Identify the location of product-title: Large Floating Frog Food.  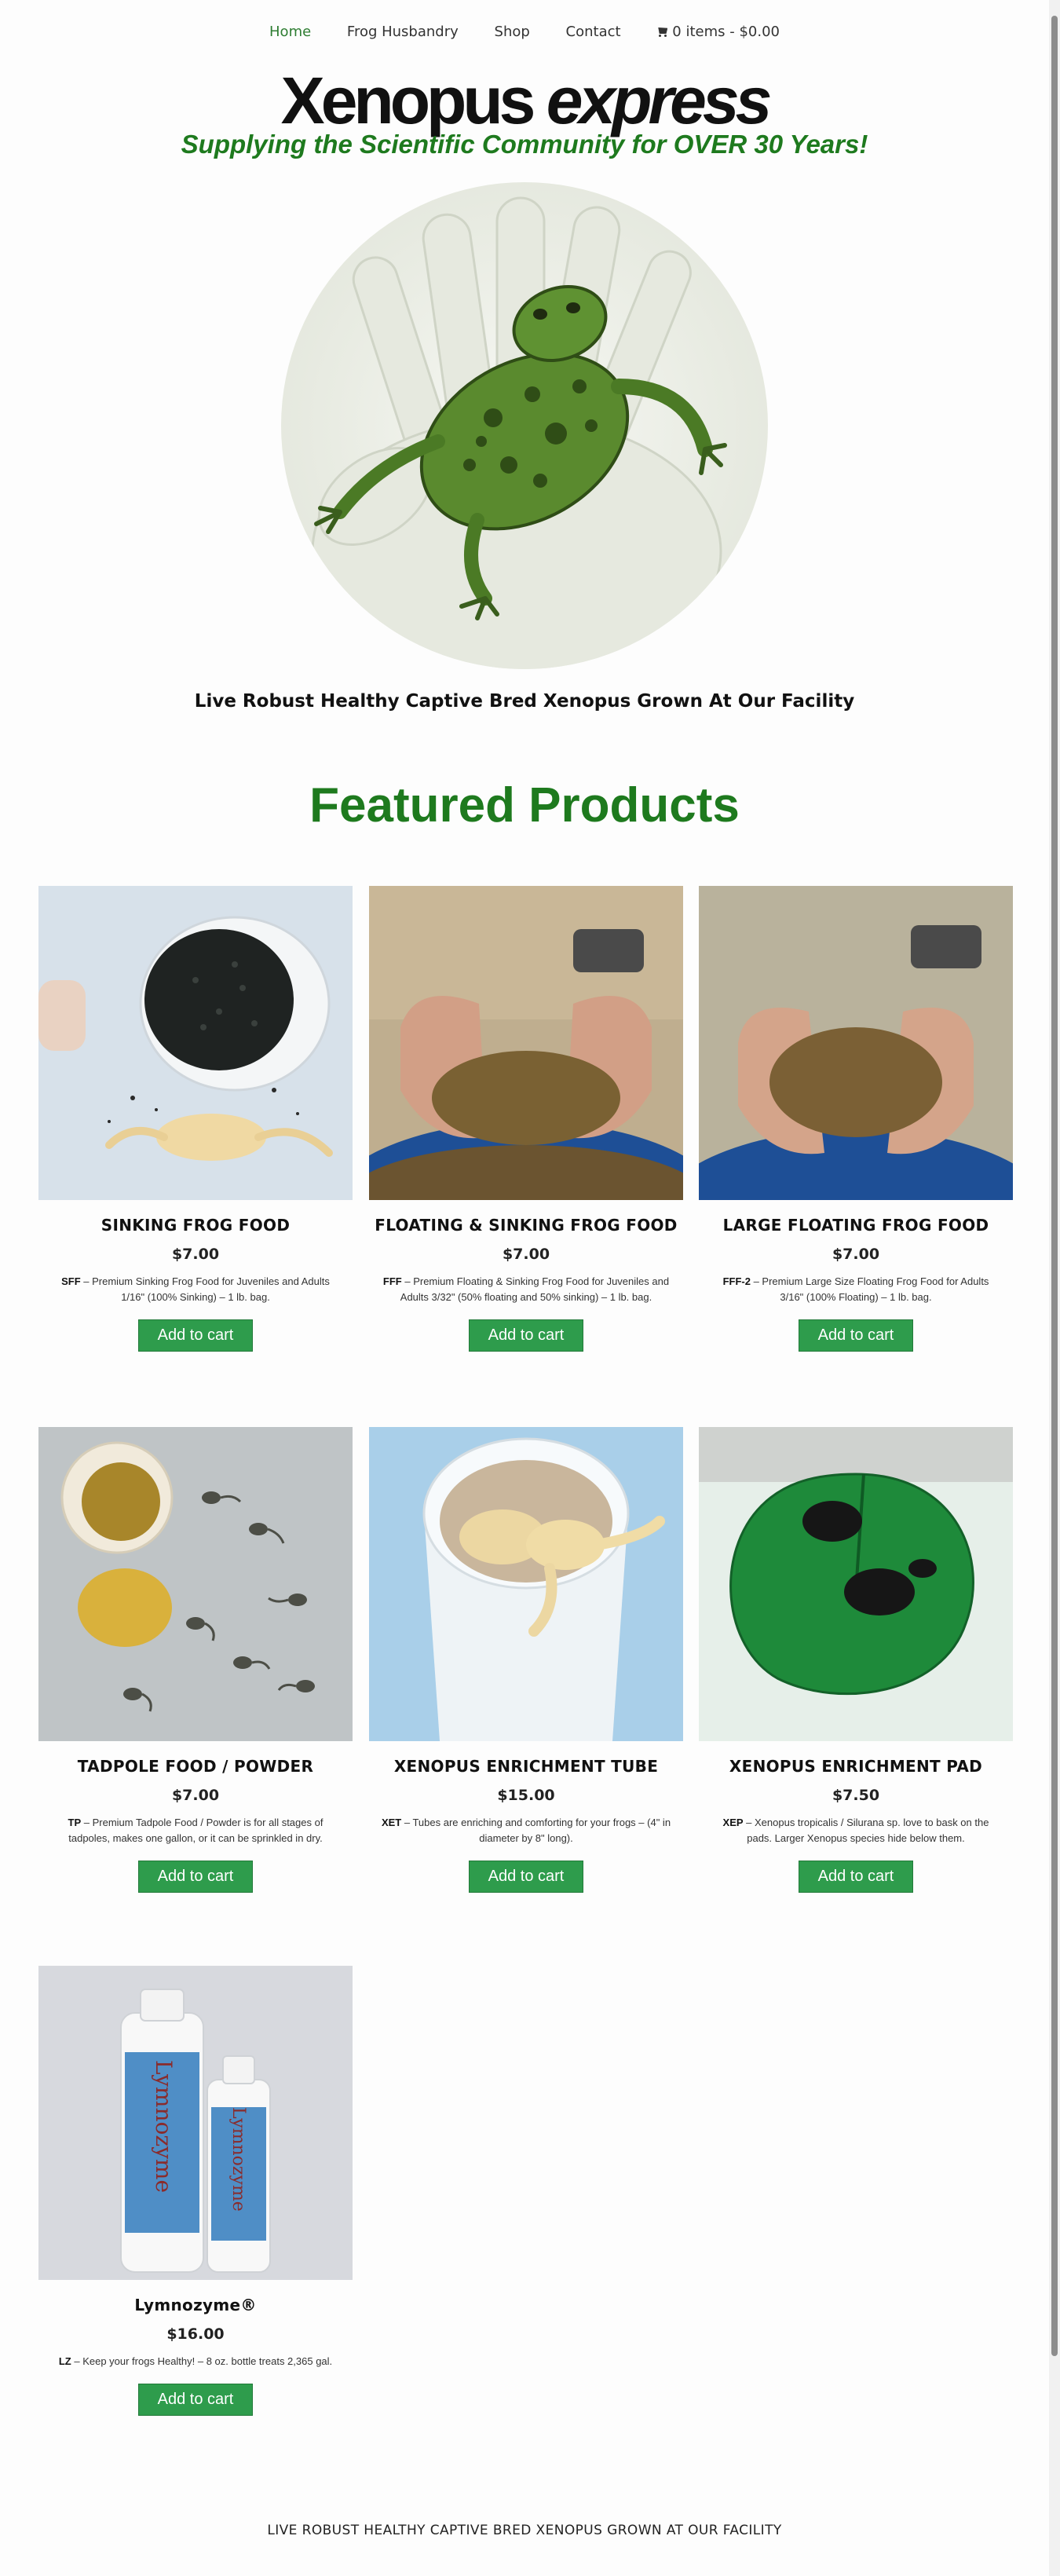
(856, 1225).